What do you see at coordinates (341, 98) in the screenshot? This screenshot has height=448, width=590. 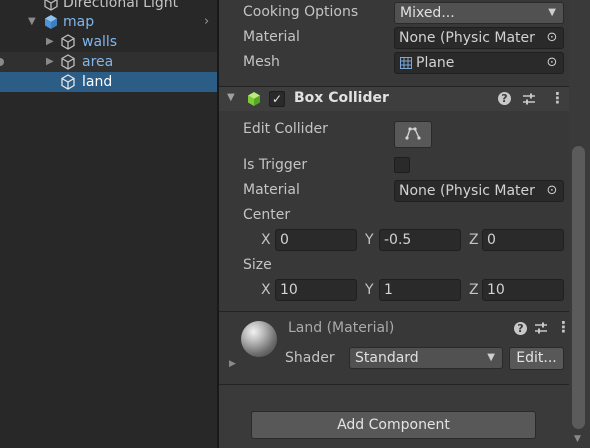 I see `box-collider-title: Box Collider` at bounding box center [341, 98].